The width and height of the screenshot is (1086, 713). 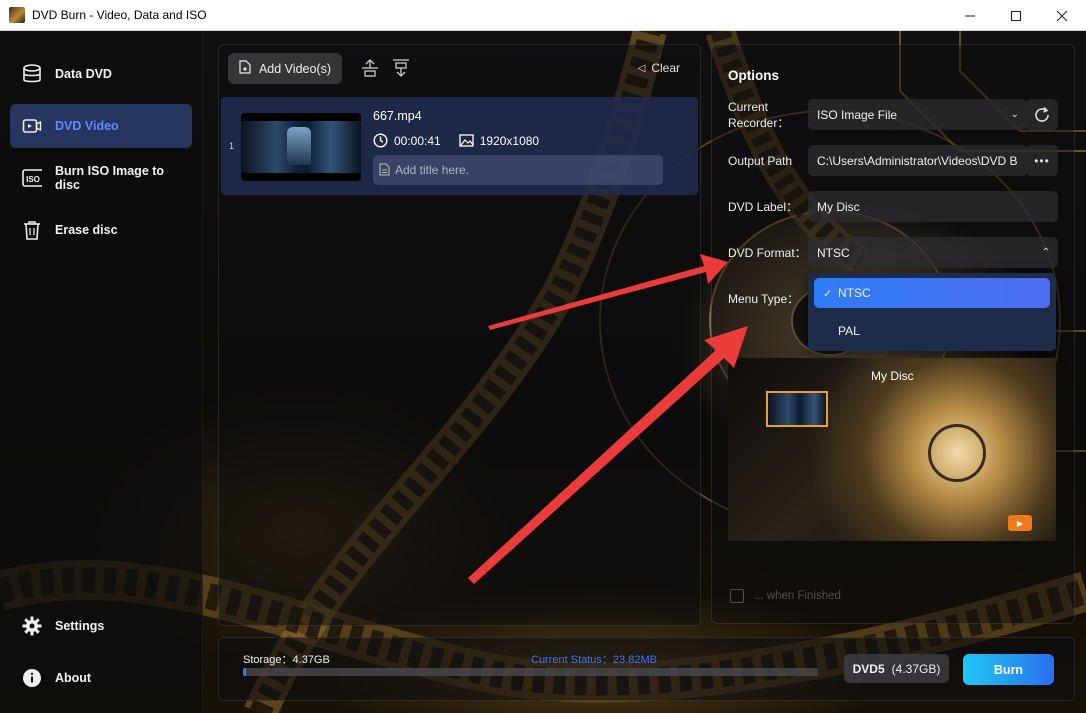 What do you see at coordinates (417, 140) in the screenshot?
I see `file-duration: 00:00:41` at bounding box center [417, 140].